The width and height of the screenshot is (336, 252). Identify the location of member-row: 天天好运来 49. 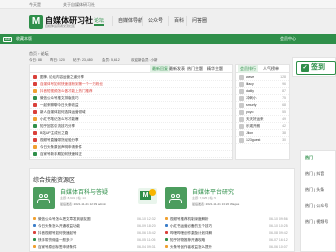
(262, 119).